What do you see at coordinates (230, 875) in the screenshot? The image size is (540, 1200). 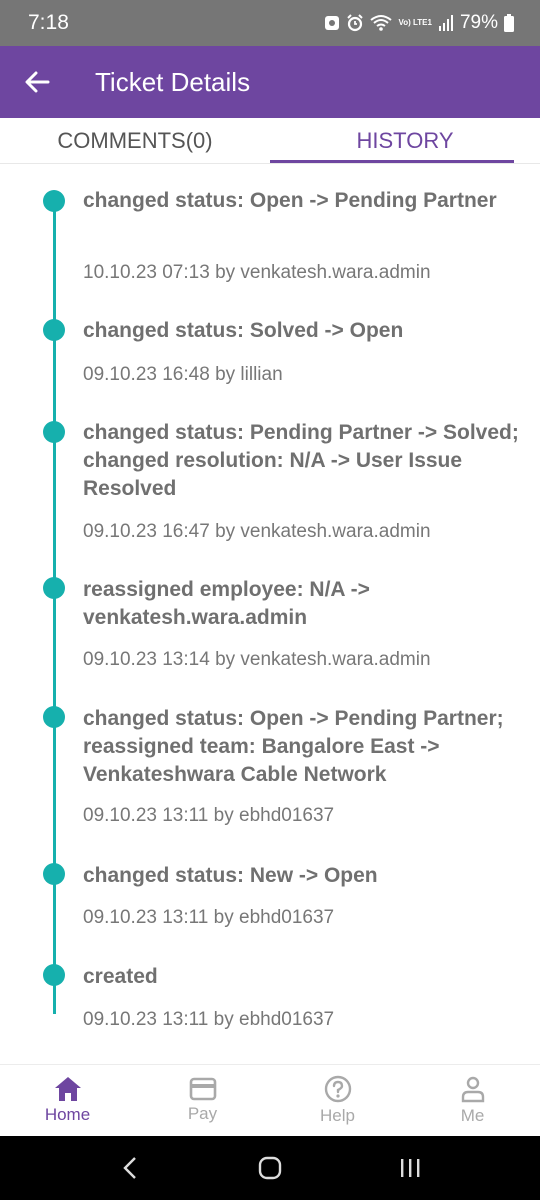 I see `history-text: changed status: New -> Open` at bounding box center [230, 875].